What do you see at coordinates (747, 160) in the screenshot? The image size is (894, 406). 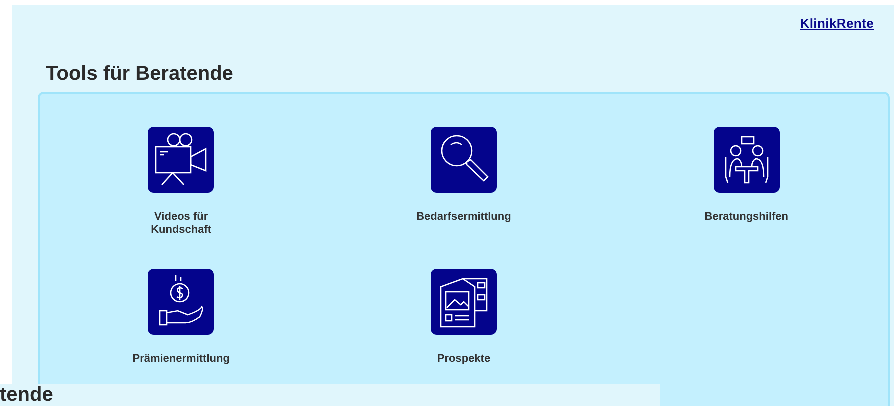 I see `meeting-icon` at bounding box center [747, 160].